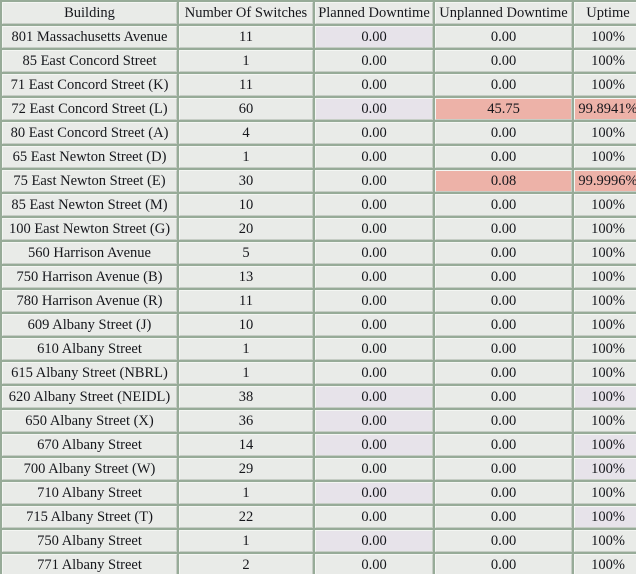  I want to click on cell-switches: 2, so click(246, 564).